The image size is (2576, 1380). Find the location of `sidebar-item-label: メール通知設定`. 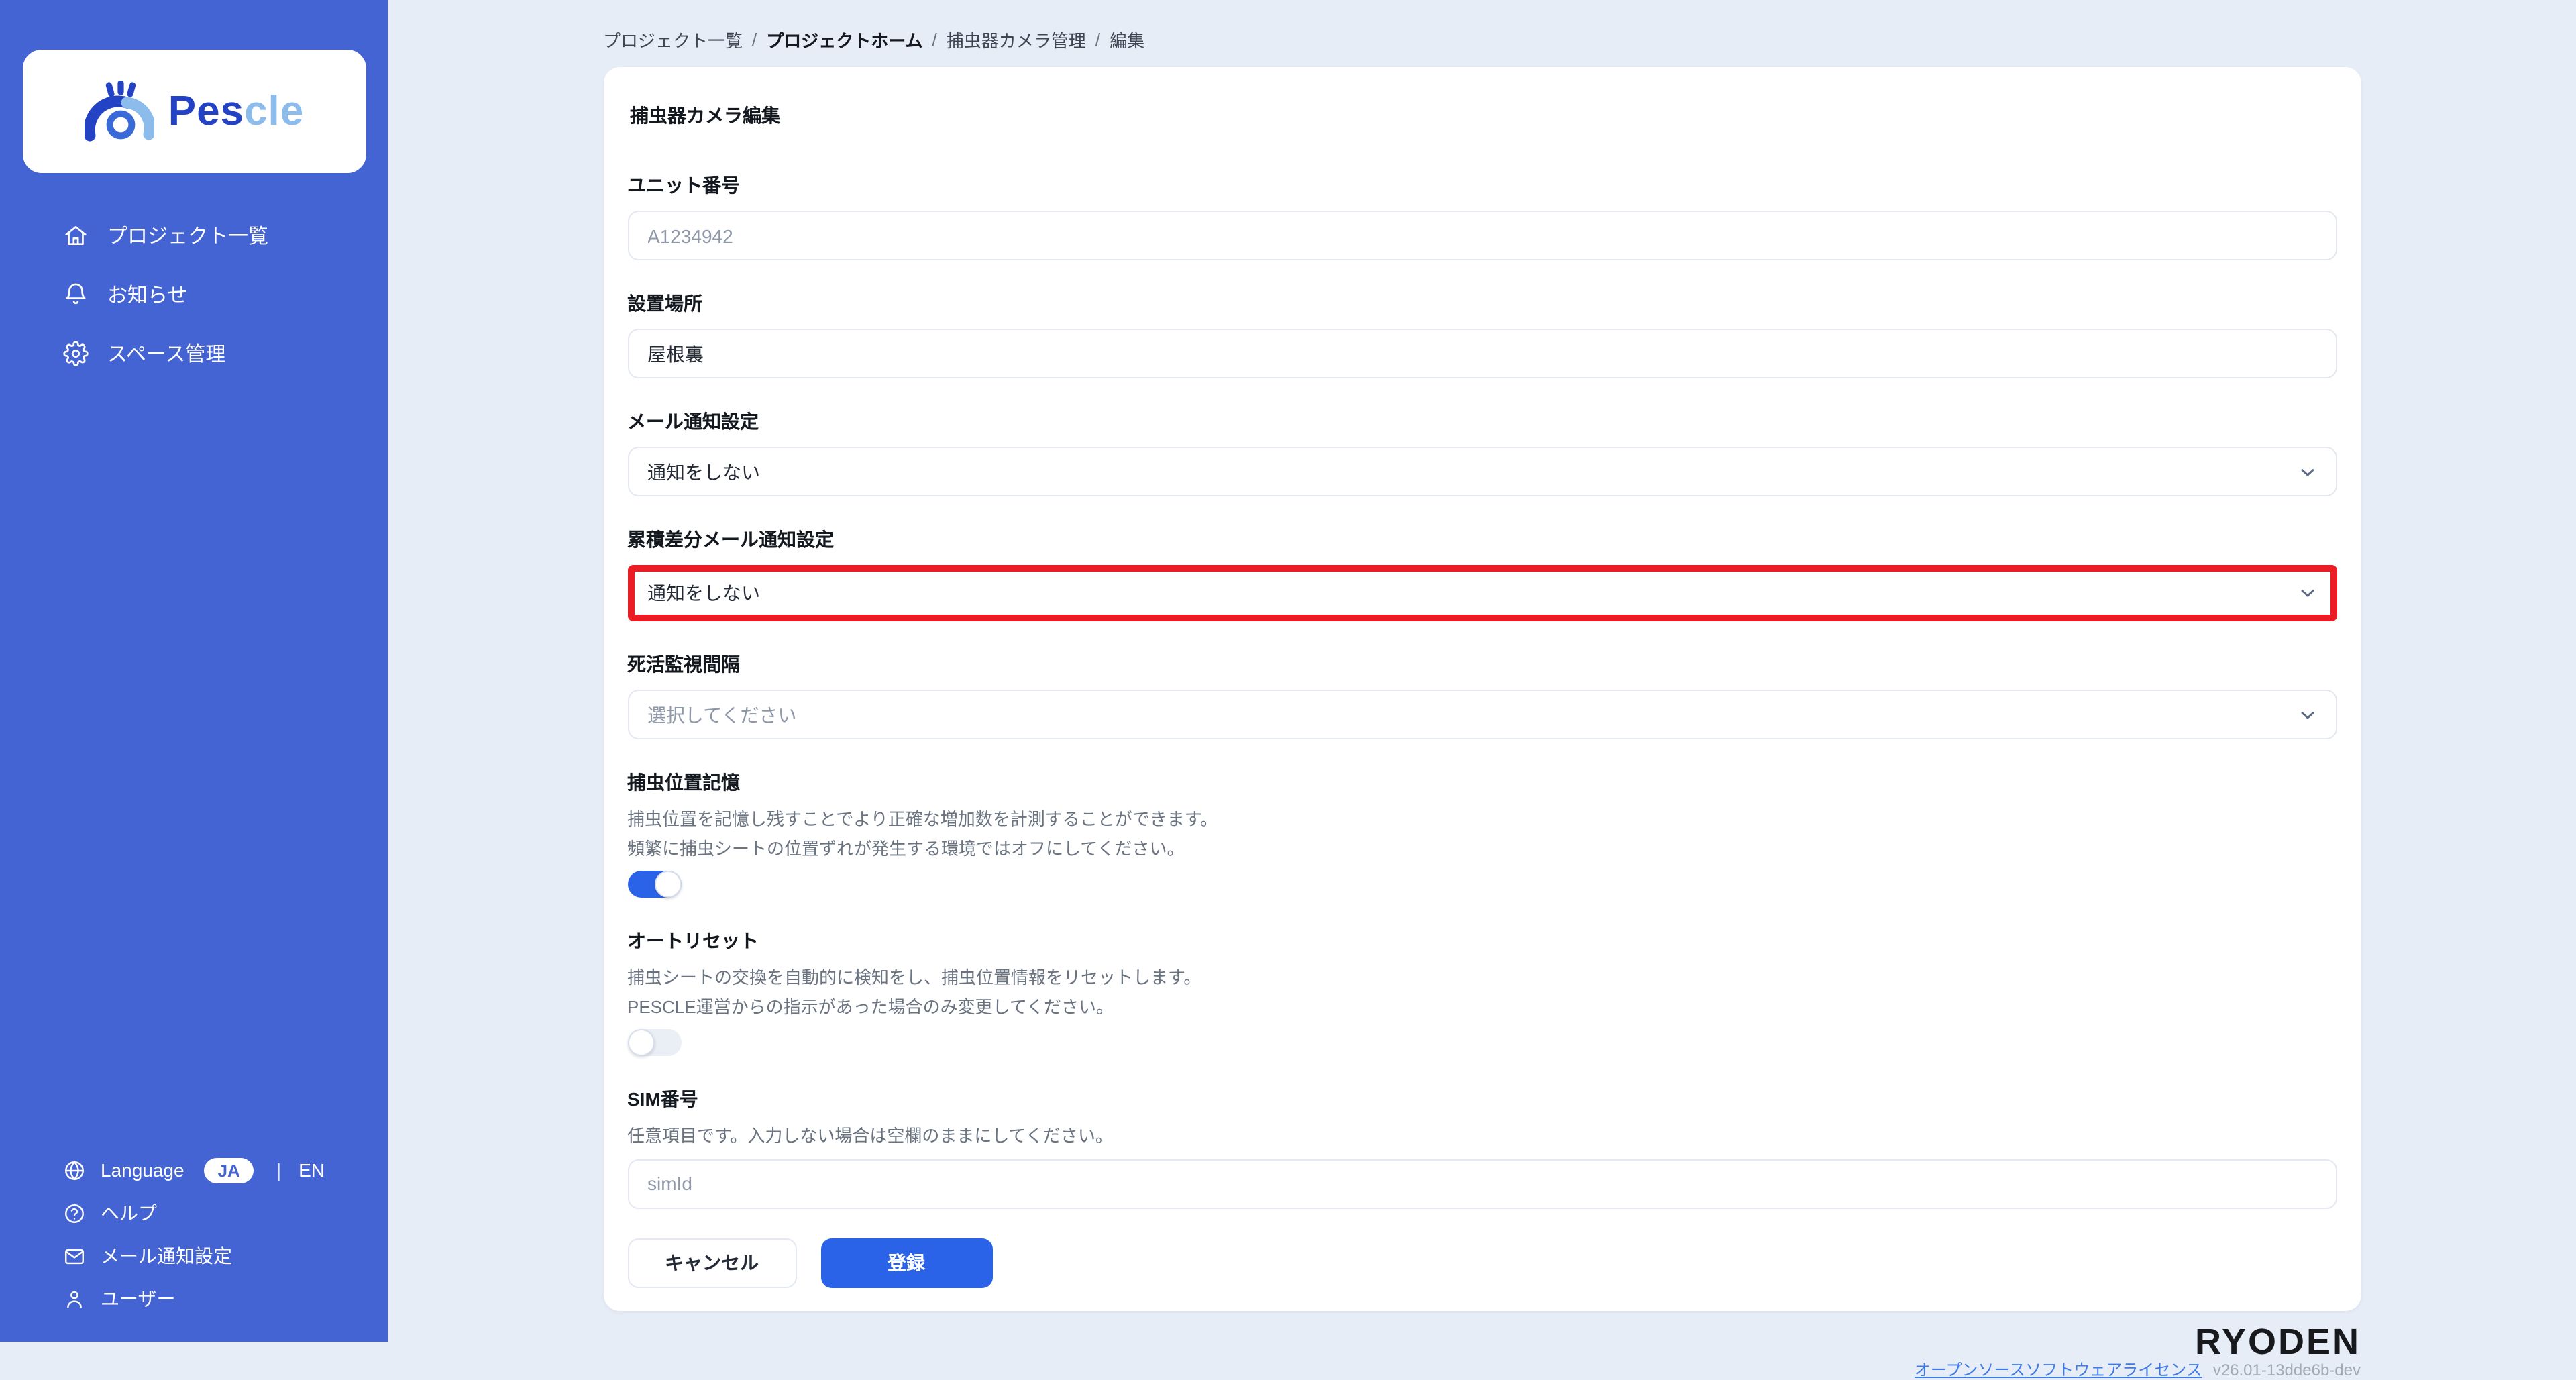

sidebar-item-label: メール通知設定 is located at coordinates (166, 1256).